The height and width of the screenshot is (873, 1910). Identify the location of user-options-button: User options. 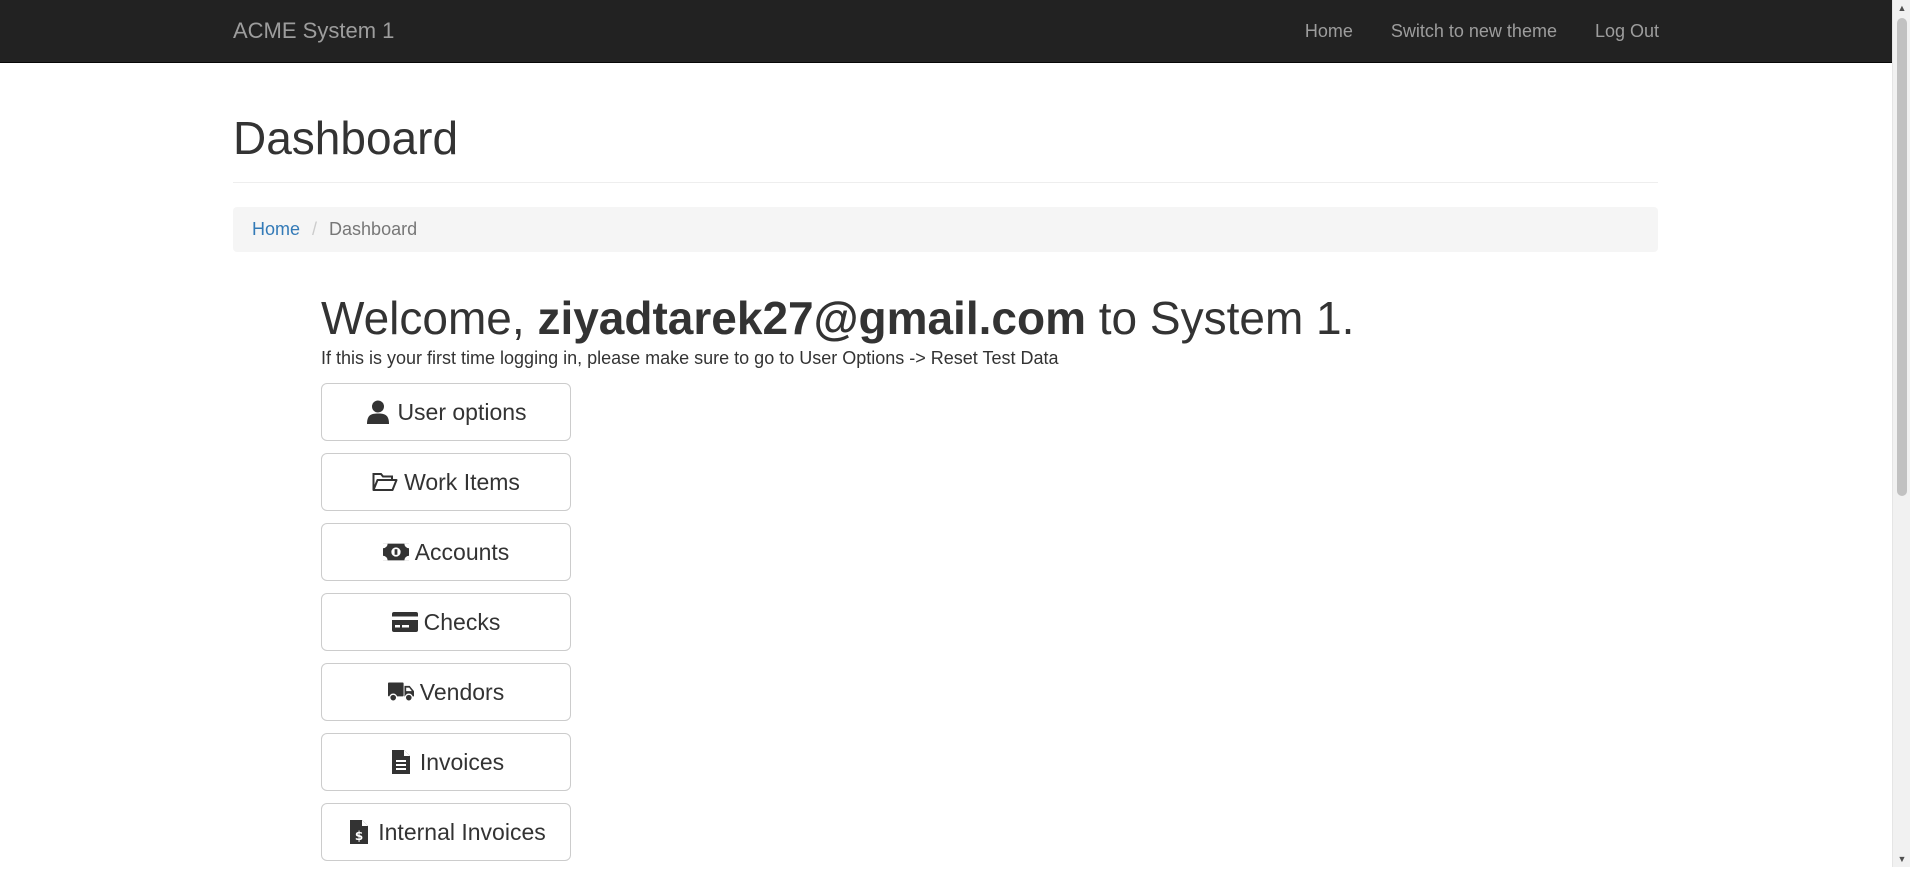
(446, 412).